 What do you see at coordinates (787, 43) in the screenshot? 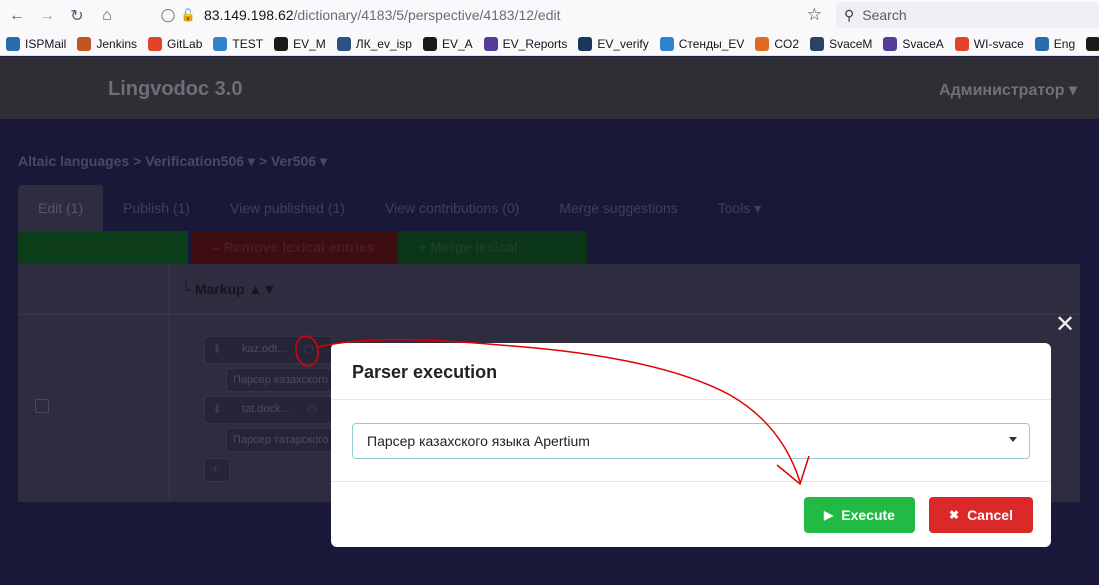
I see `bookmark-label: CO2` at bounding box center [787, 43].